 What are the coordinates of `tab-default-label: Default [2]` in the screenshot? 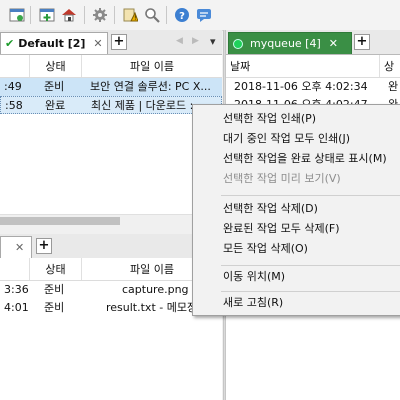 It's located at (52, 43).